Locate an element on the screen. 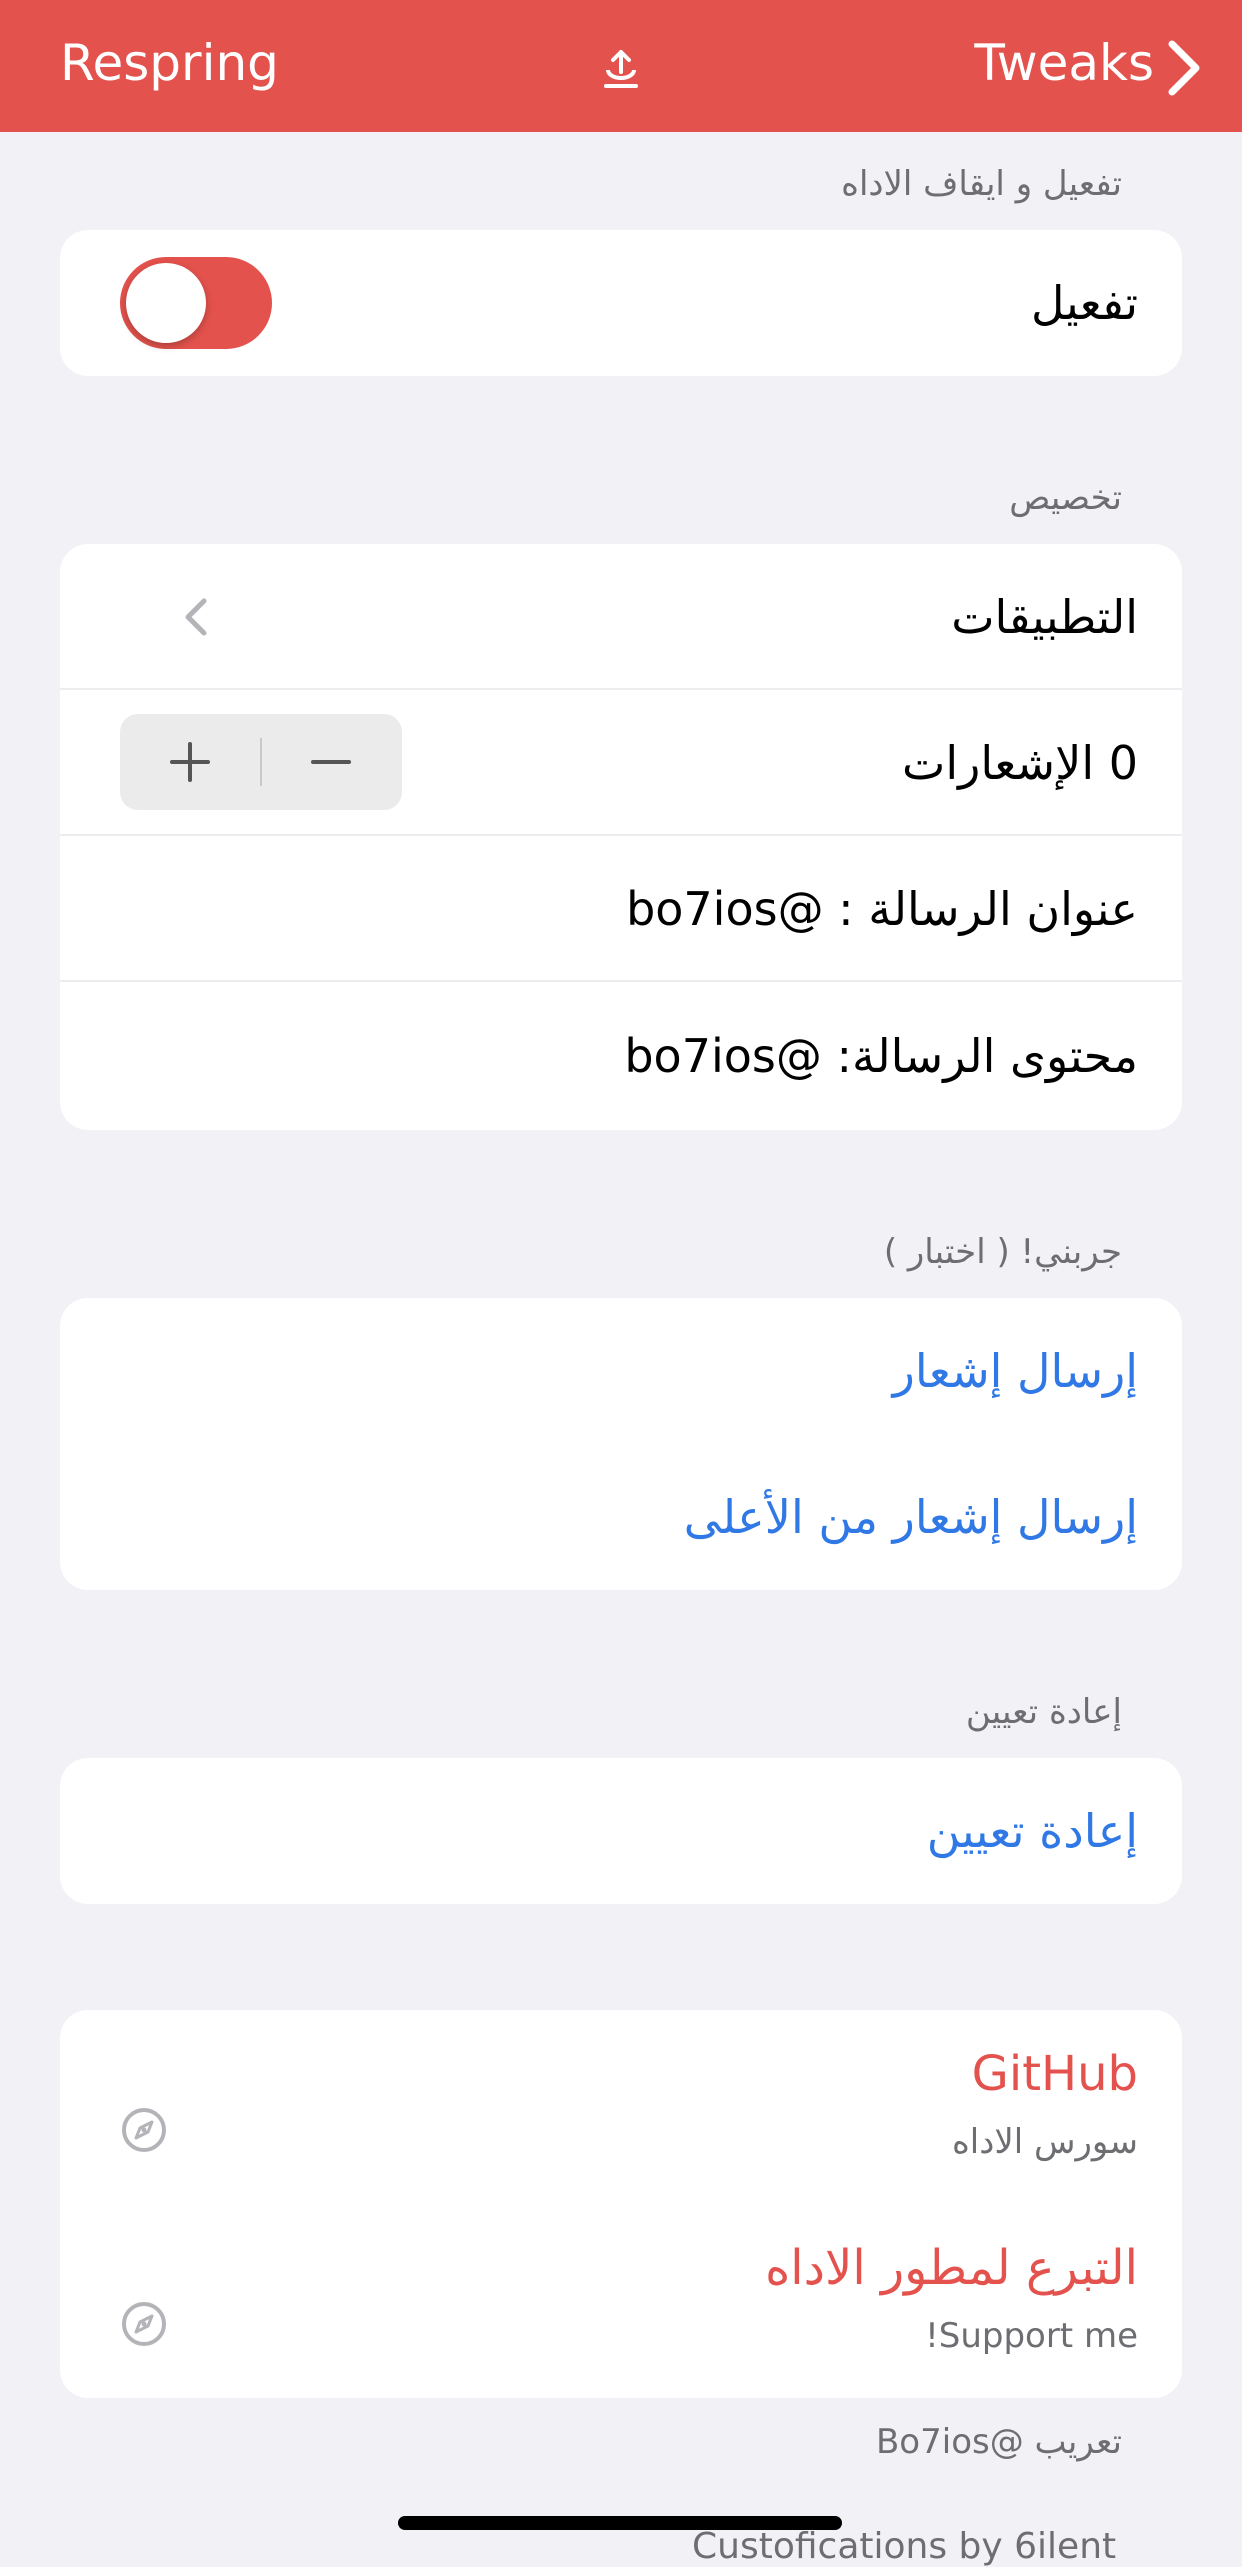 This screenshot has height=2567, width=1242. section-header-enable: تفعيل و ايقاف الاداه is located at coordinates (981, 184).